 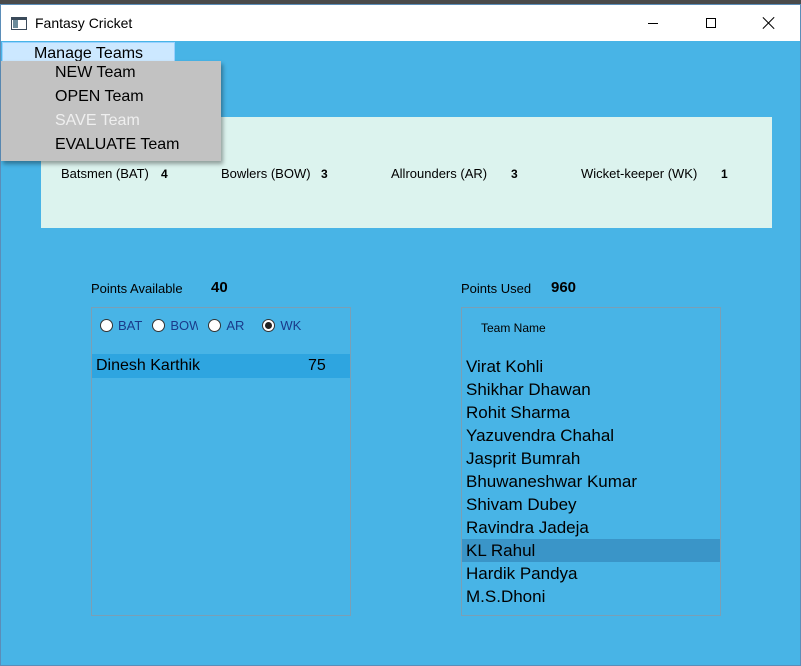 I want to click on maximize-icon, so click(x=711, y=23).